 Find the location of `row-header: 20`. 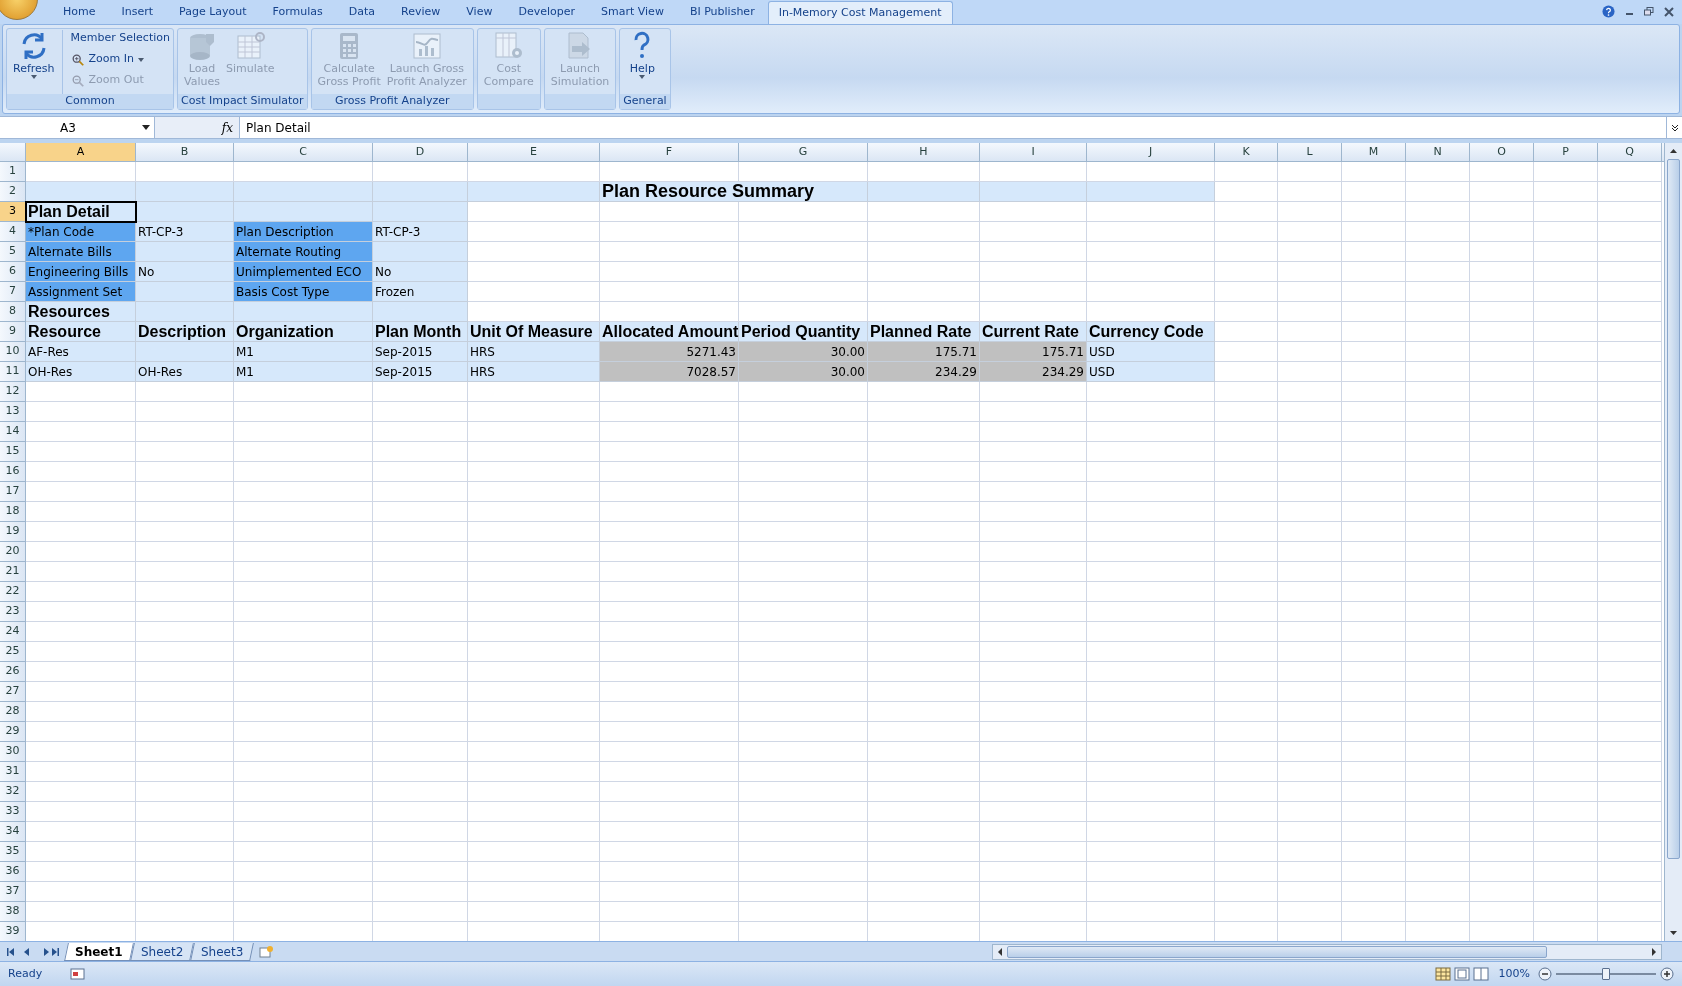

row-header: 20 is located at coordinates (13, 552).